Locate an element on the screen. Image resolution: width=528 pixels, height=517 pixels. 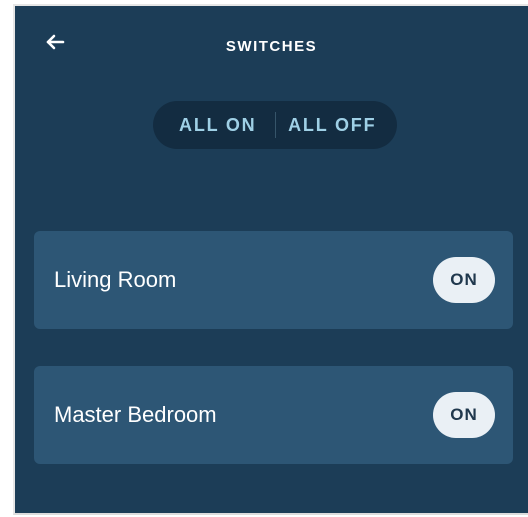
all-on-button: ALL ON is located at coordinates (218, 125).